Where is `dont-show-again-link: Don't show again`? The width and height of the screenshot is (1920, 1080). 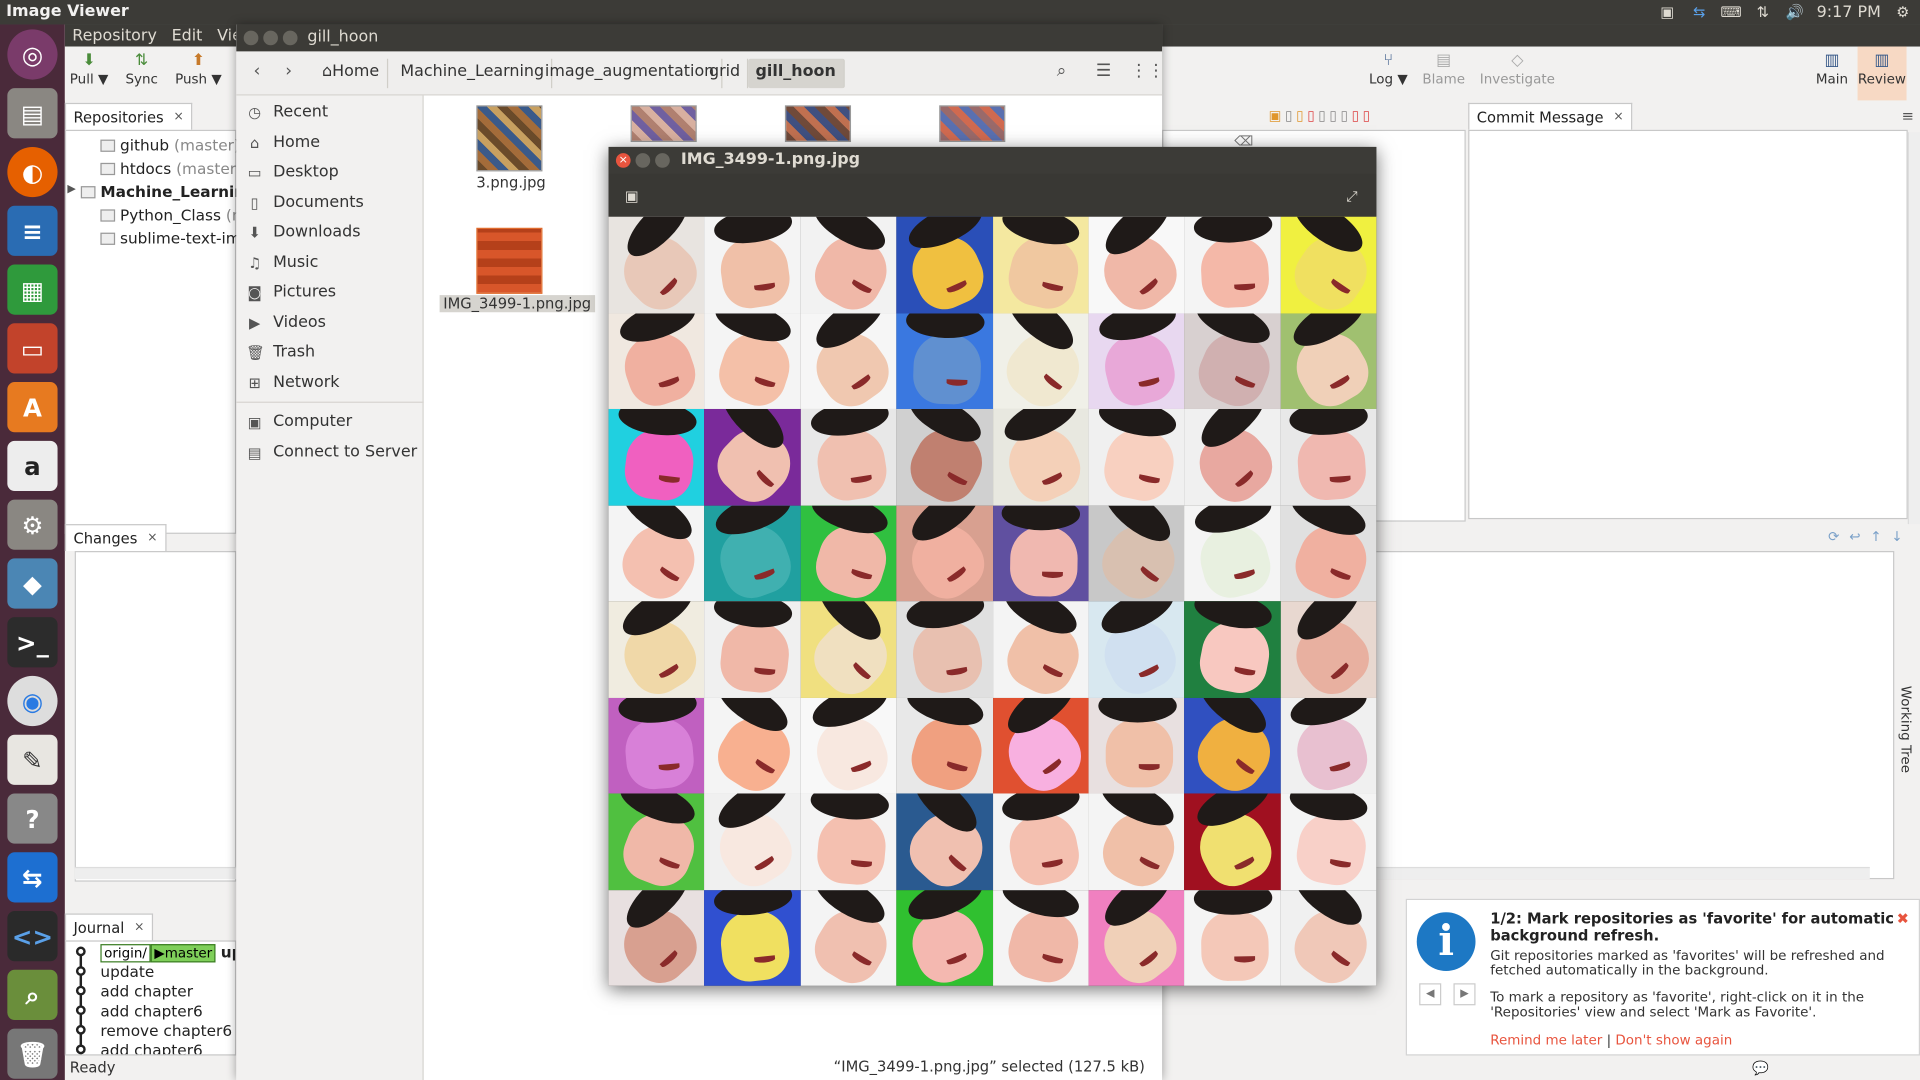
dont-show-again-link: Don't show again is located at coordinates (1673, 1040).